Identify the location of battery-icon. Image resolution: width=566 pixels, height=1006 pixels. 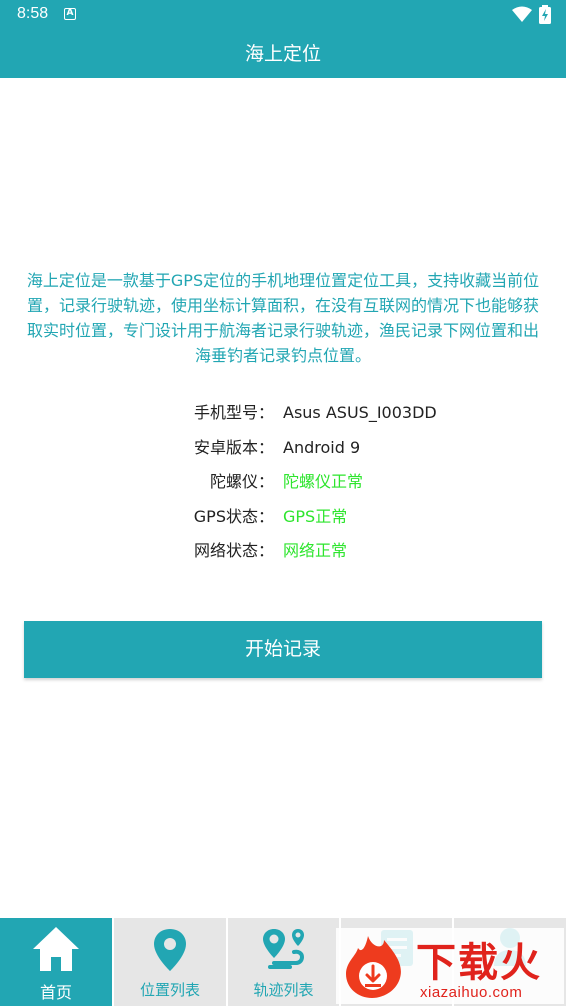
(545, 14).